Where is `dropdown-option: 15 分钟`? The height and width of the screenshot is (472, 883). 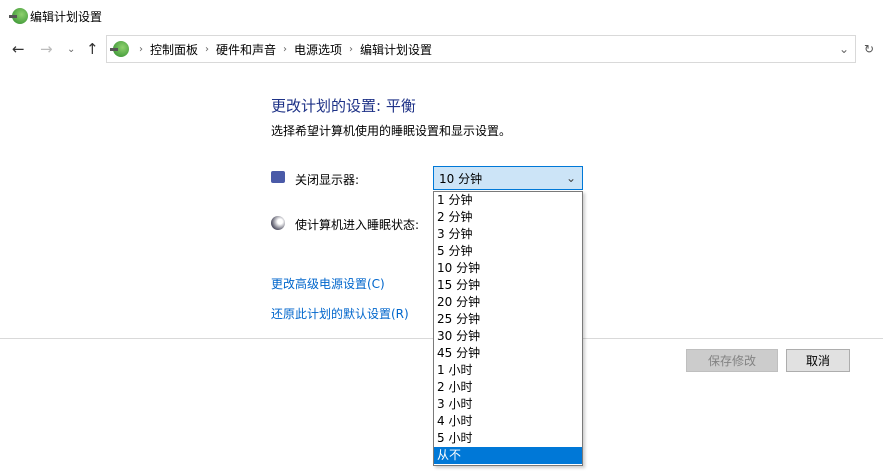
dropdown-option: 15 分钟 is located at coordinates (508, 285).